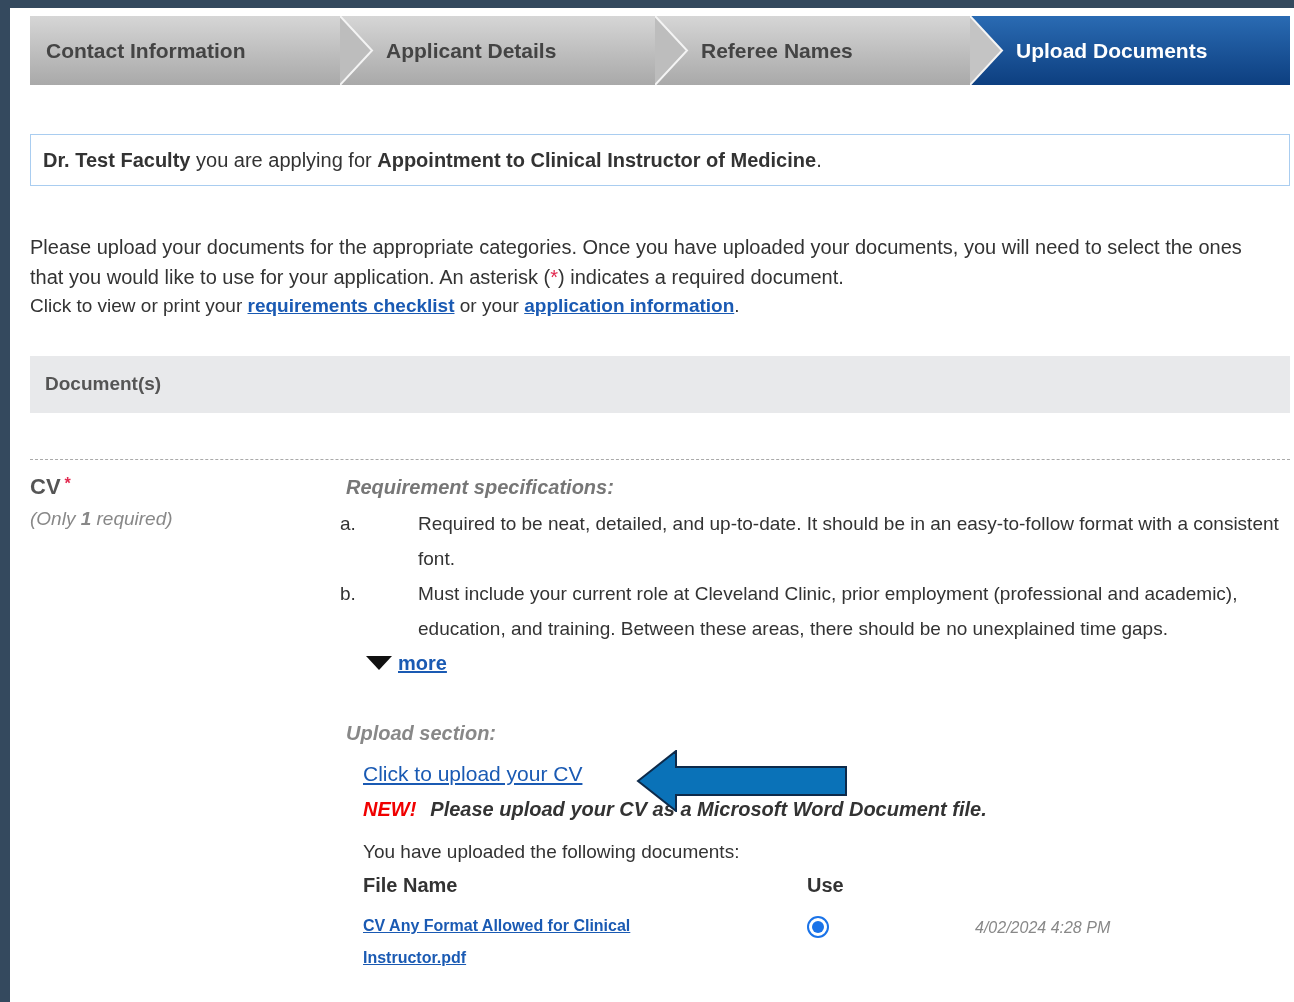 The image size is (1294, 1002). Describe the element at coordinates (636, 262) in the screenshot. I see `instructions-text: Please upload your documents for the appropriate categories. Once you have uploaded your documents, you will need to select the ones that you would like to use for your application. An asterisk (*) indicates a required document.` at that location.